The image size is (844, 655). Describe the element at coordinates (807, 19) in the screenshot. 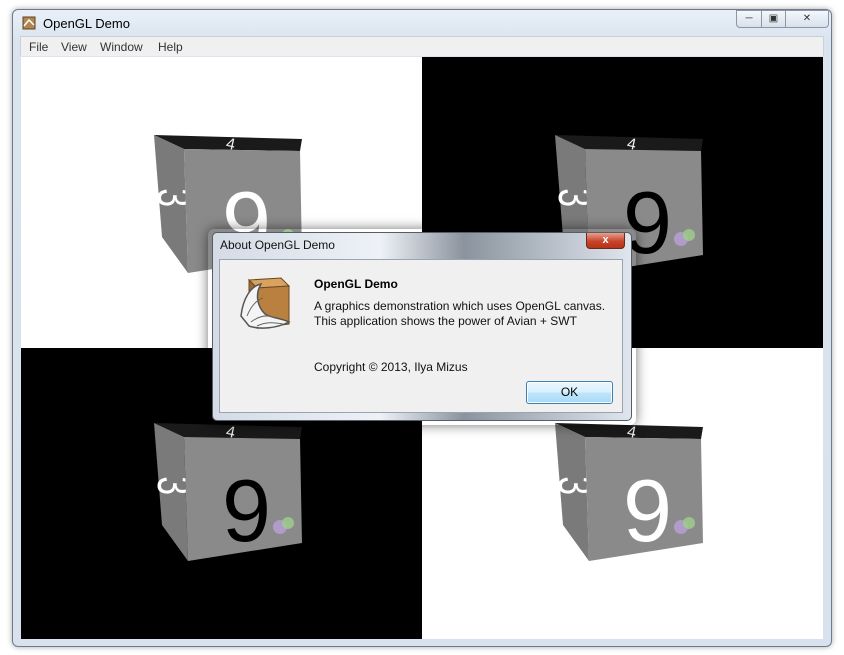

I see `close-button: ✕` at that location.